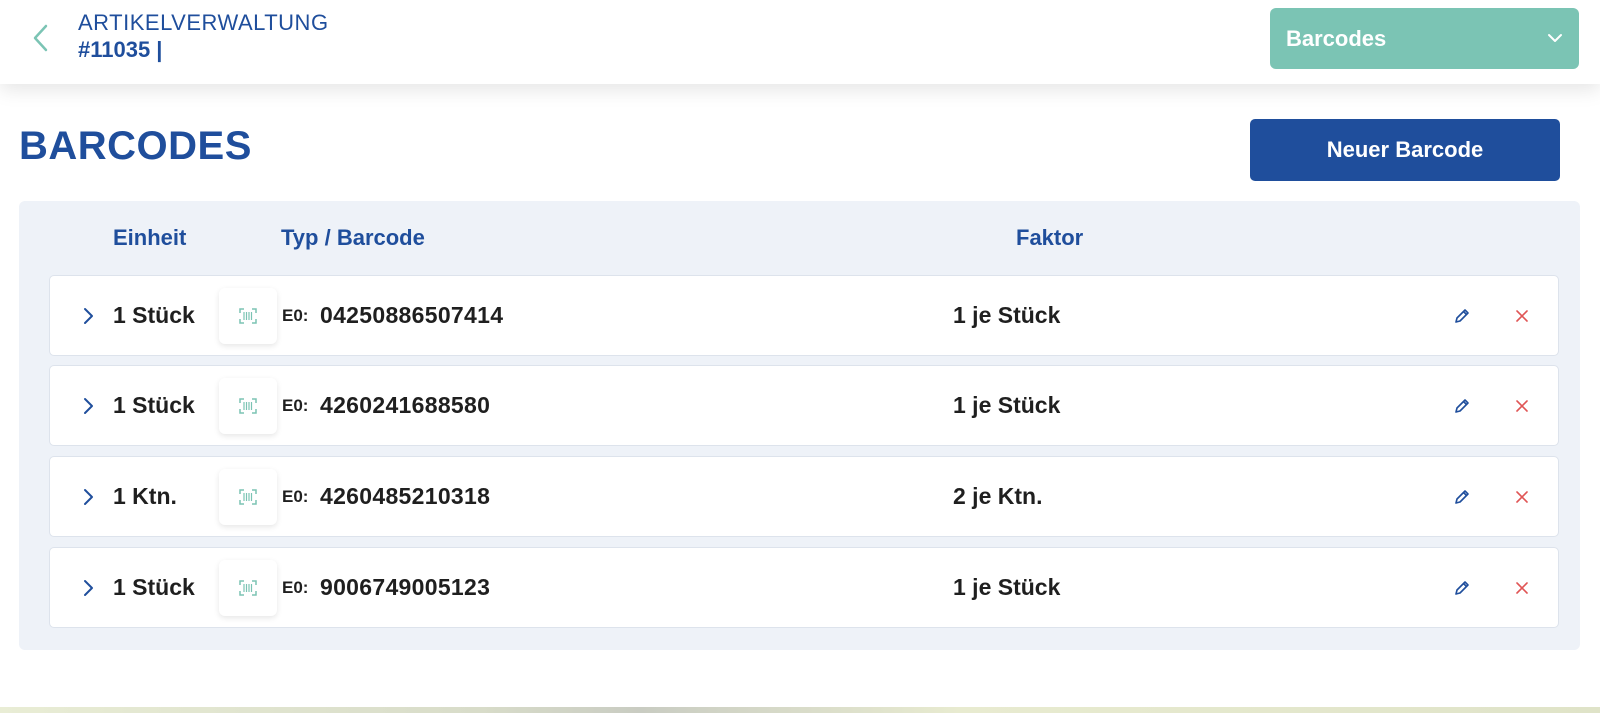 This screenshot has height=713, width=1600. I want to click on app-header: ARTIKELVERWALTUNG #11035 | Barcodes, so click(800, 42).